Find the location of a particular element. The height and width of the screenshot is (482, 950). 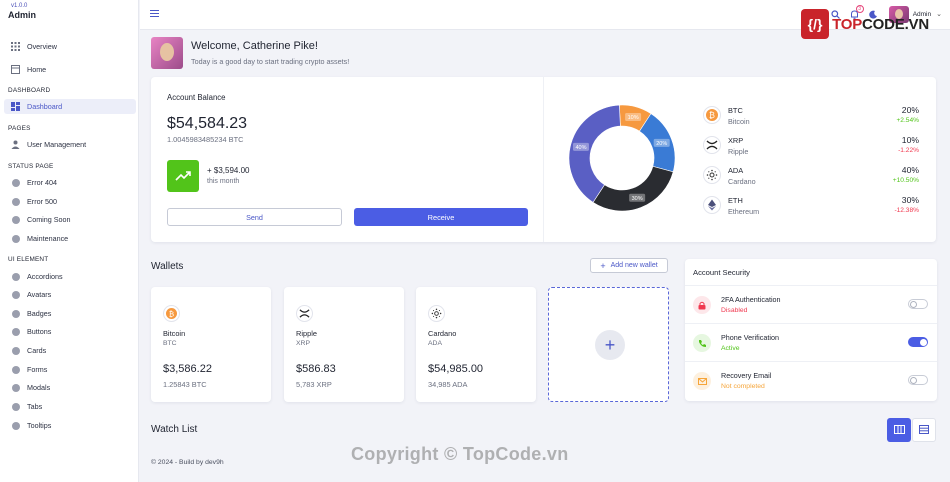

grid-icon is located at coordinates (15, 46).